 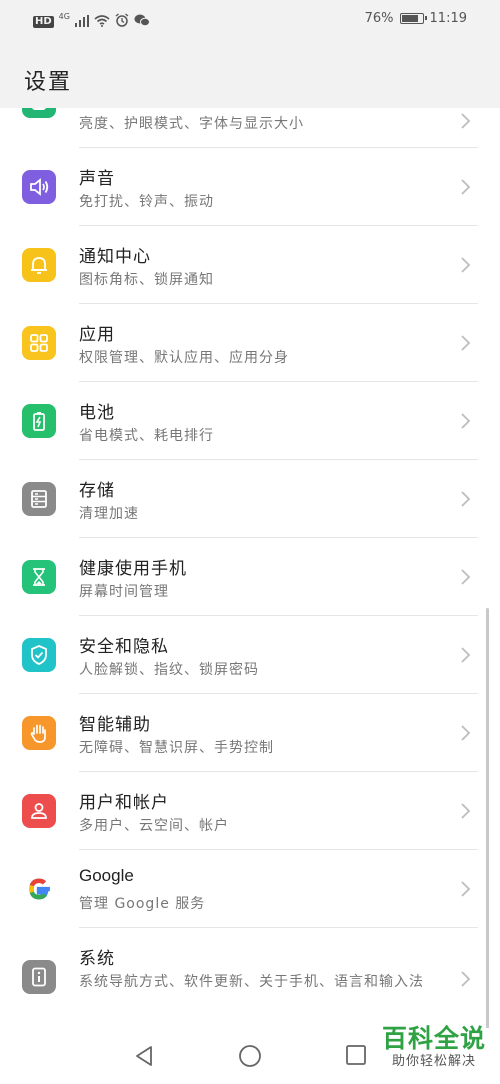 What do you see at coordinates (142, 904) in the screenshot?
I see `settings-item-subtitle: 管理 Google 服务` at bounding box center [142, 904].